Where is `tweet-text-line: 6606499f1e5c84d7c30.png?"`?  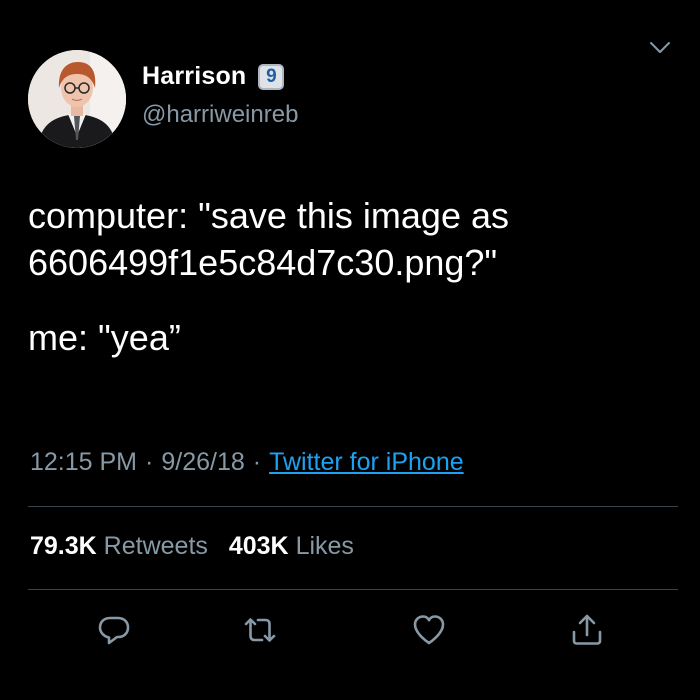 tweet-text-line: 6606499f1e5c84d7c30.png?" is located at coordinates (263, 262).